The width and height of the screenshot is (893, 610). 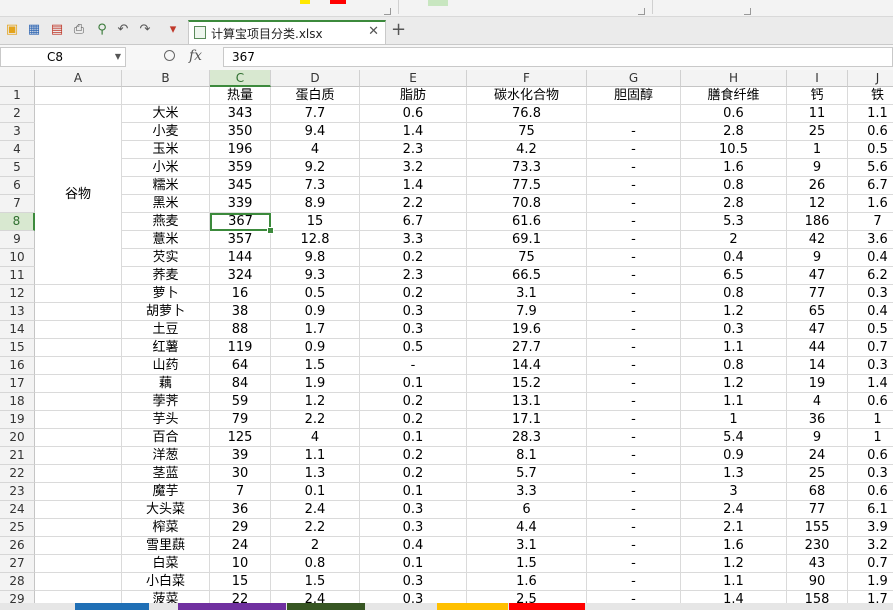 I want to click on value-cell-d: 1.7, so click(x=315, y=330).